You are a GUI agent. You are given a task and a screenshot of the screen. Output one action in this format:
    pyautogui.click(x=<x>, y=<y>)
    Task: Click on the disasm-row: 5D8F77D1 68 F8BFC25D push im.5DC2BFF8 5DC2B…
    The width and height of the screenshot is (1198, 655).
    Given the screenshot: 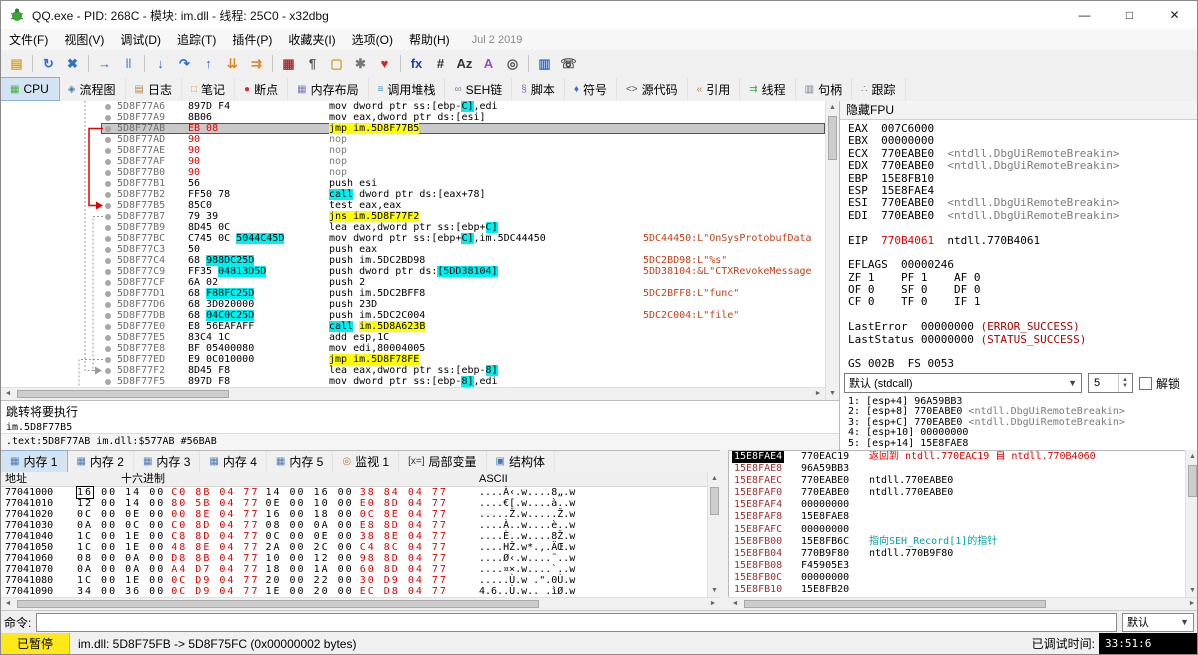 What is the action you would take?
    pyautogui.click(x=413, y=293)
    